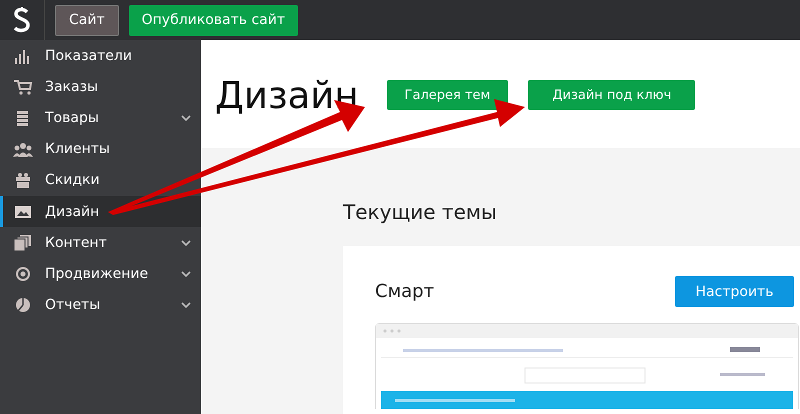 The width and height of the screenshot is (800, 414). I want to click on pie-icon, so click(23, 305).